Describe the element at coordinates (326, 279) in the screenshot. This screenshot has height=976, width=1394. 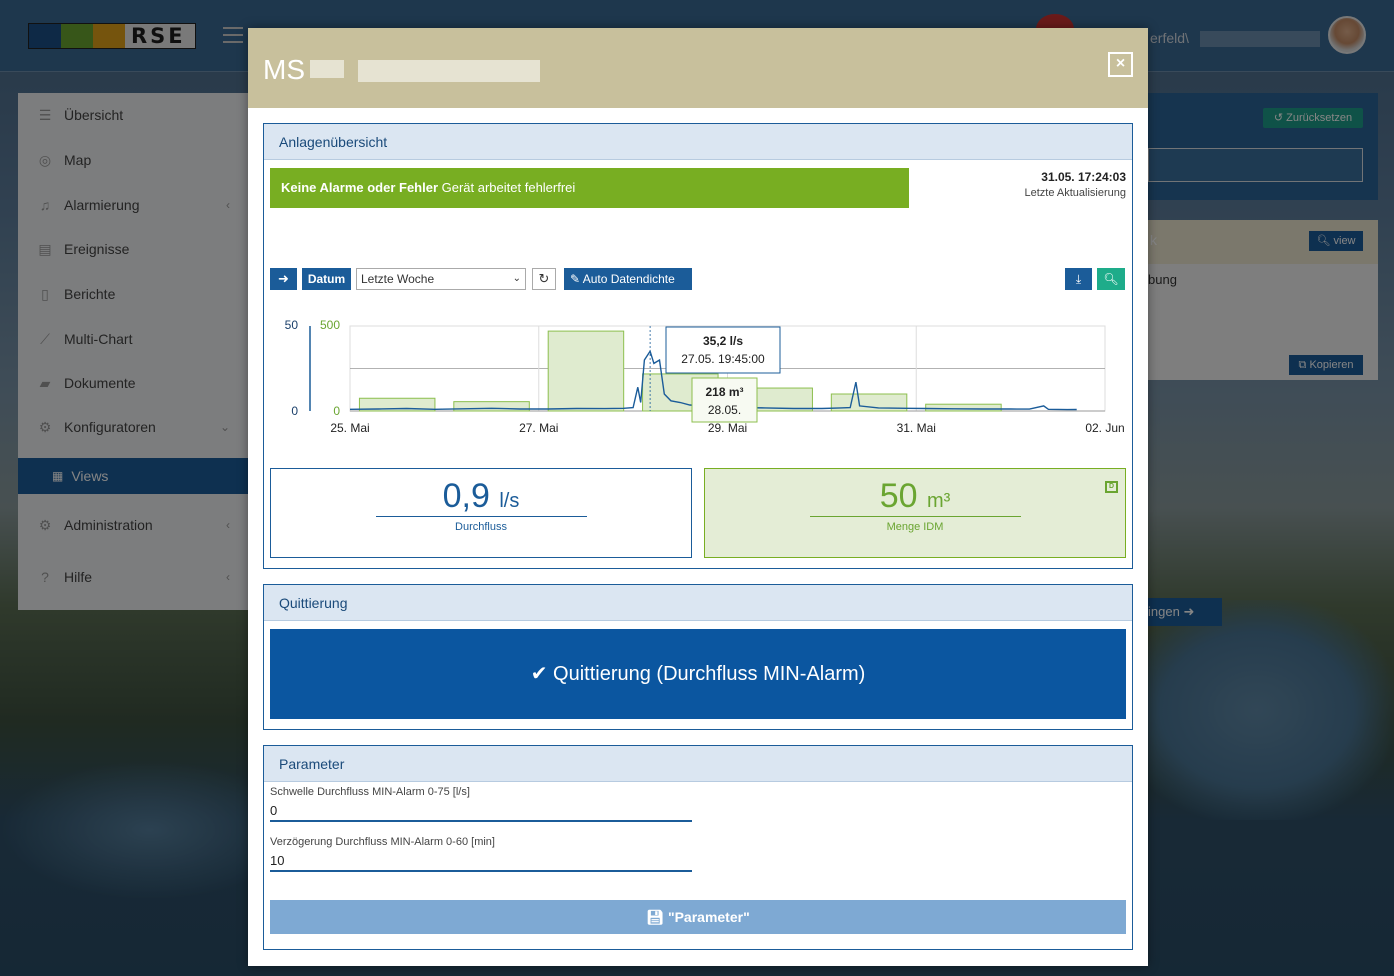
I see `datum-button: Datum` at that location.